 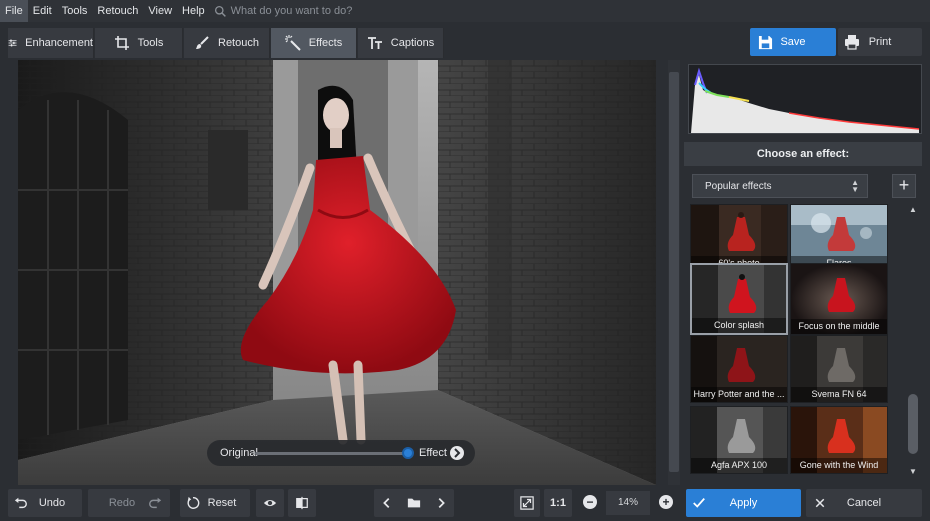 What do you see at coordinates (839, 369) in the screenshot?
I see `effect-thumb-svema: Svema FN 64` at bounding box center [839, 369].